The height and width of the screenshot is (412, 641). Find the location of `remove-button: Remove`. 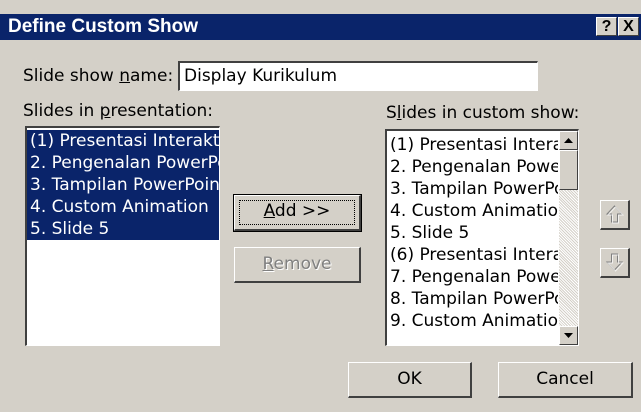

remove-button: Remove is located at coordinates (297, 265).